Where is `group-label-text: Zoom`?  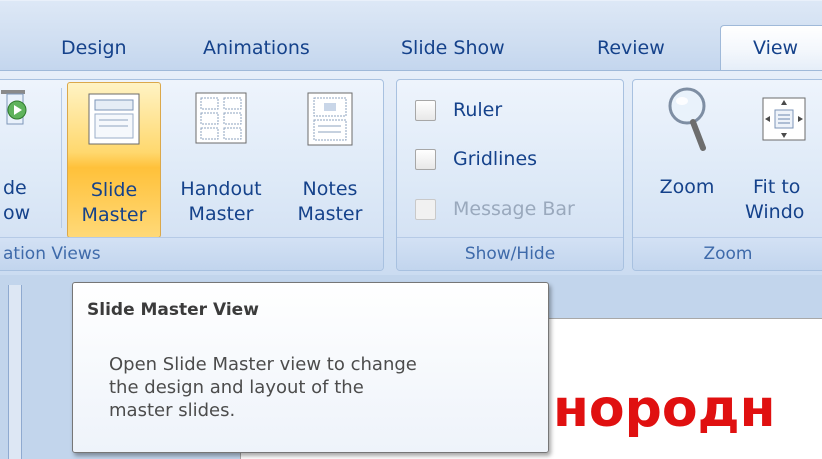
group-label-text: Zoom is located at coordinates (728, 254).